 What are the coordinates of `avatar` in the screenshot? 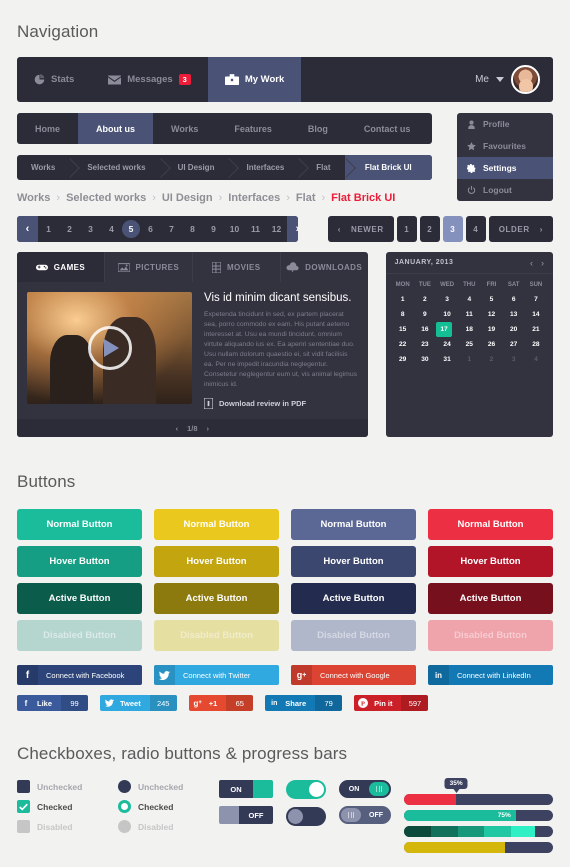 It's located at (525, 79).